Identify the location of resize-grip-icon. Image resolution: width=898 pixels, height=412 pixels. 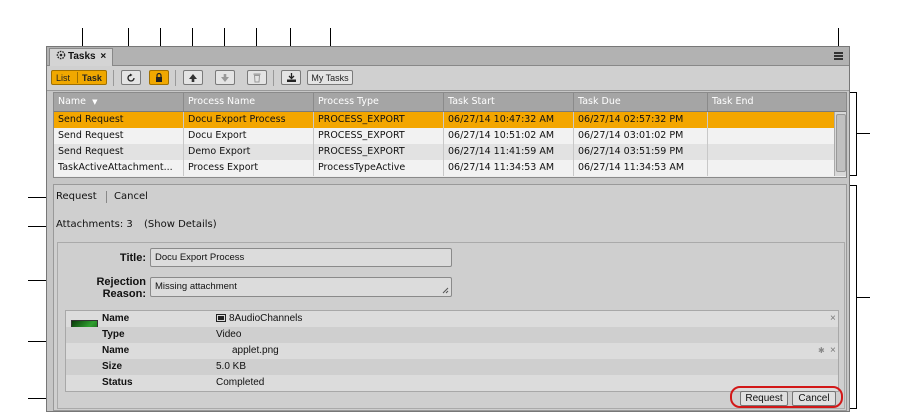
(445, 290).